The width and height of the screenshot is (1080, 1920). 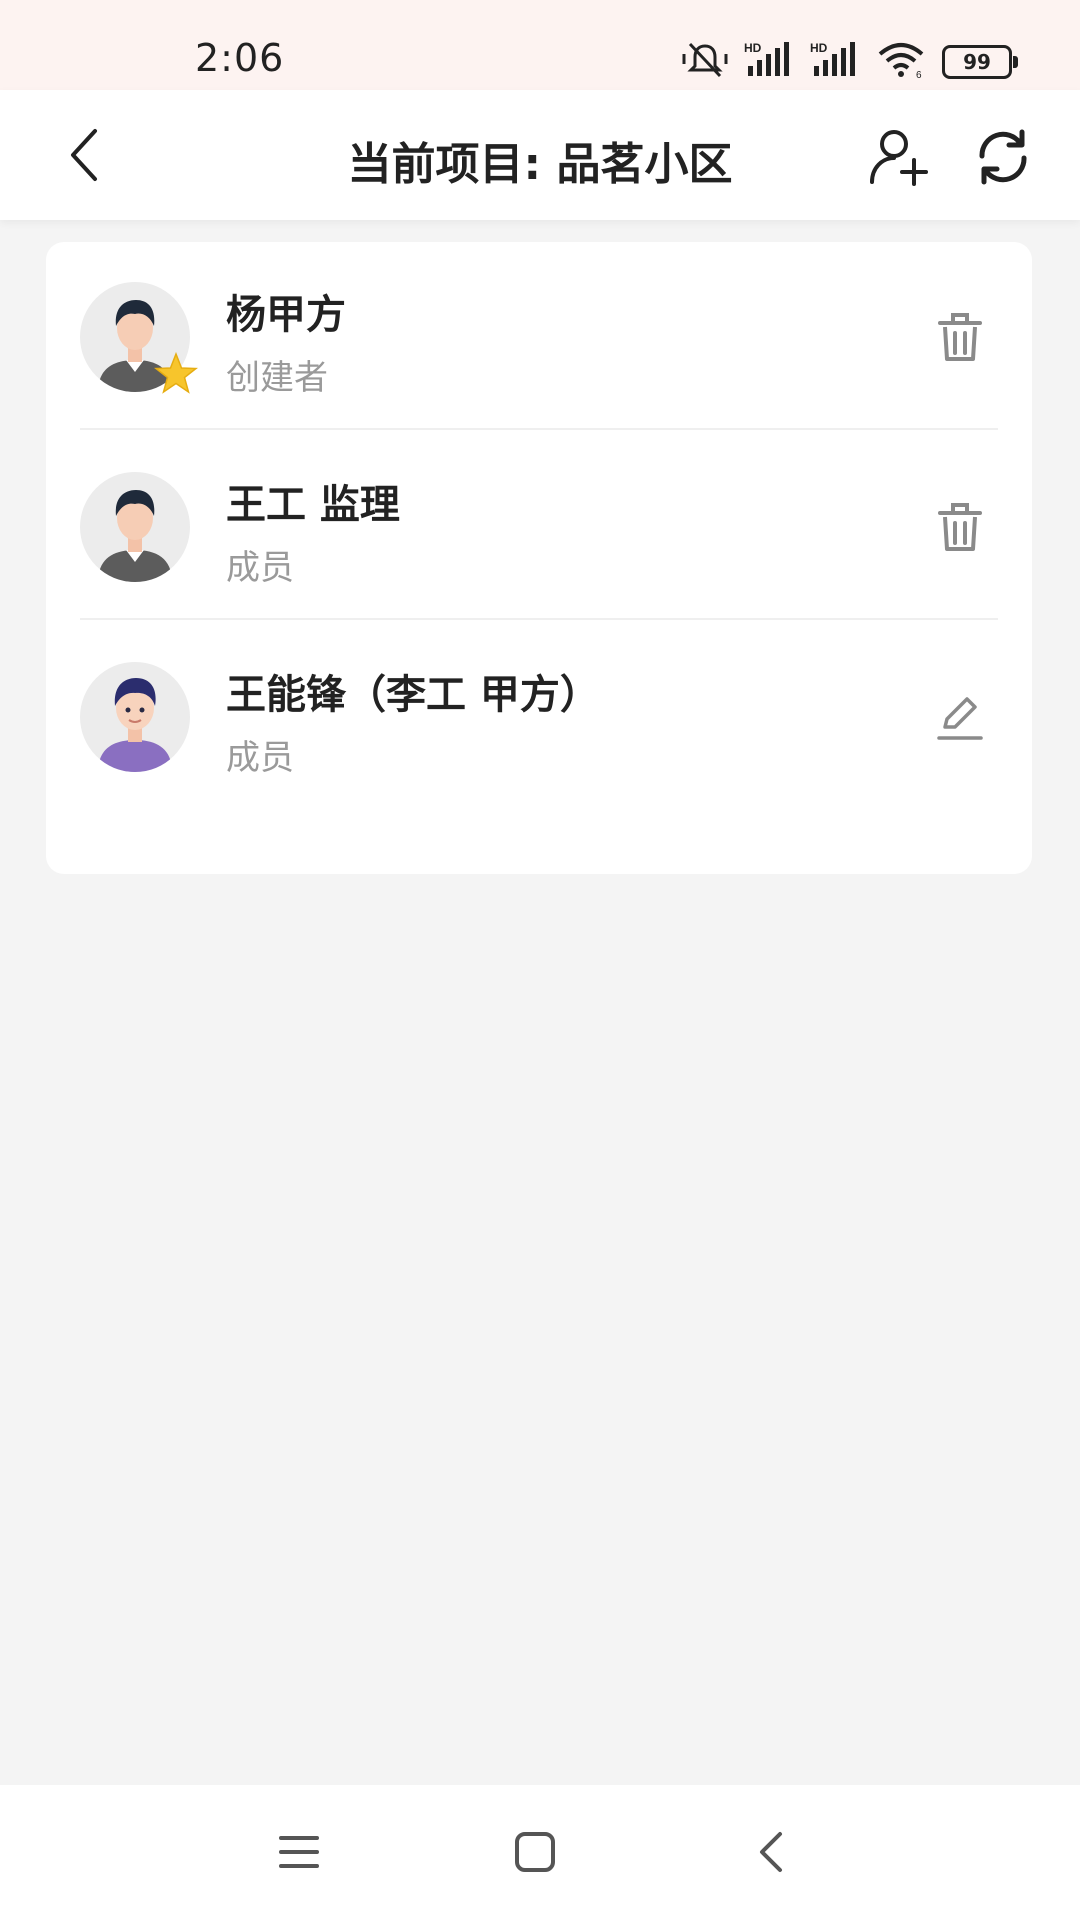 I want to click on add-member-icon, so click(x=899, y=158).